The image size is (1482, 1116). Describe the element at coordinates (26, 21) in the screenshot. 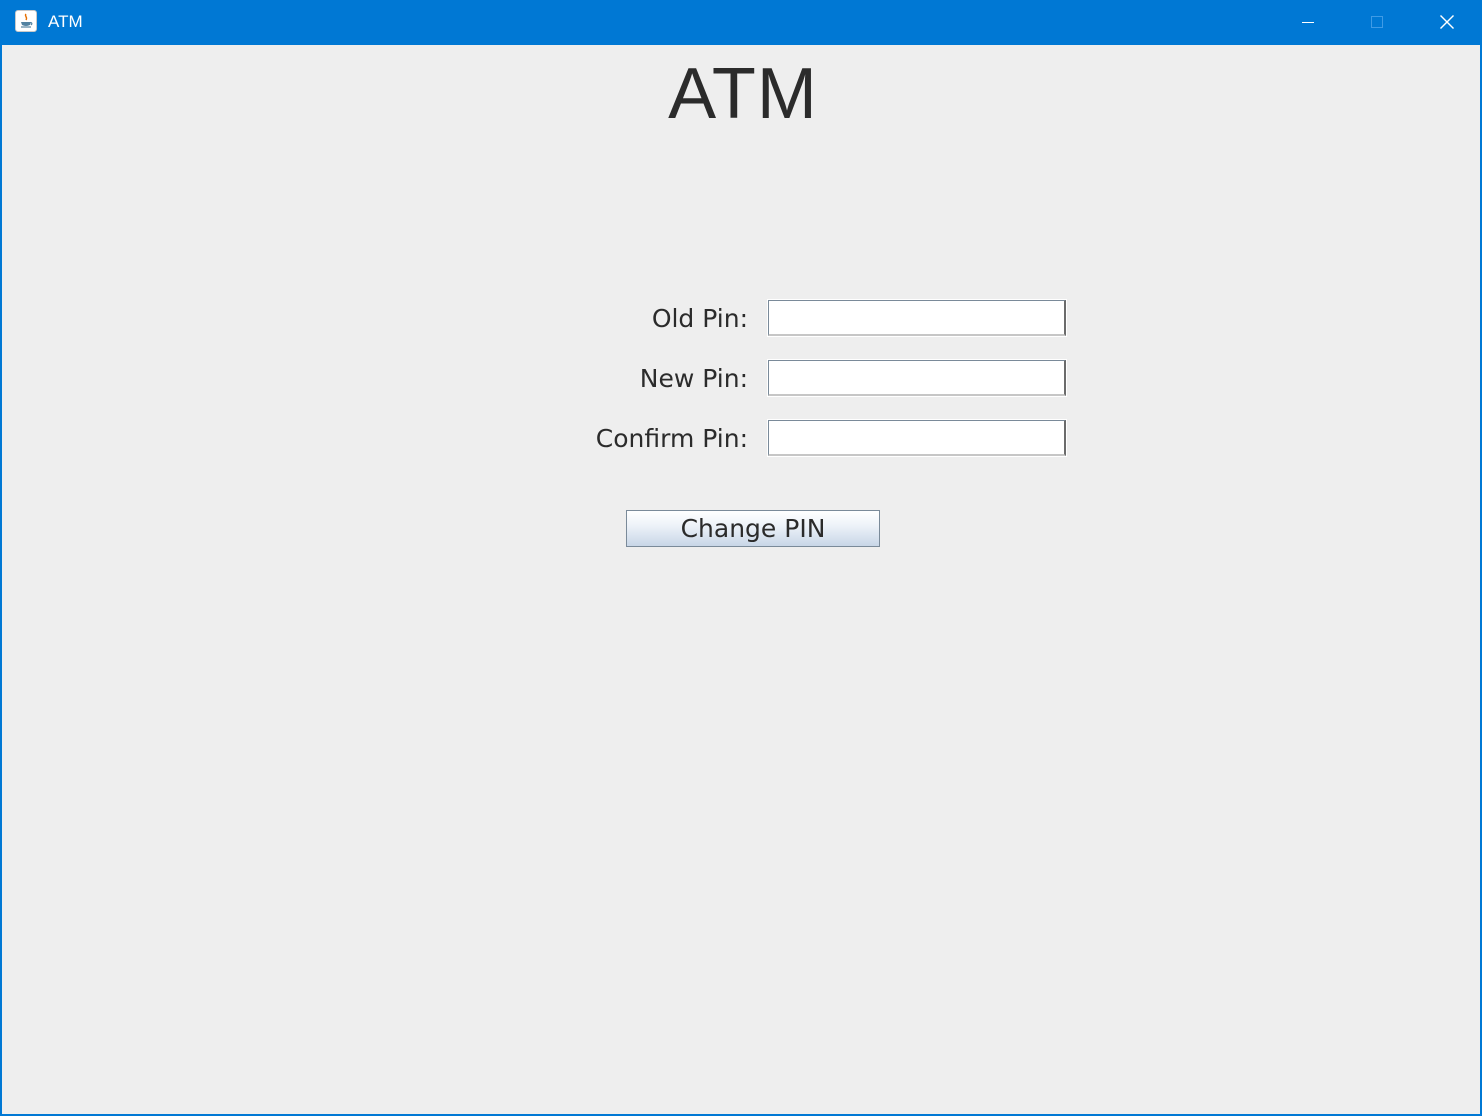

I see `java-app-icon` at that location.